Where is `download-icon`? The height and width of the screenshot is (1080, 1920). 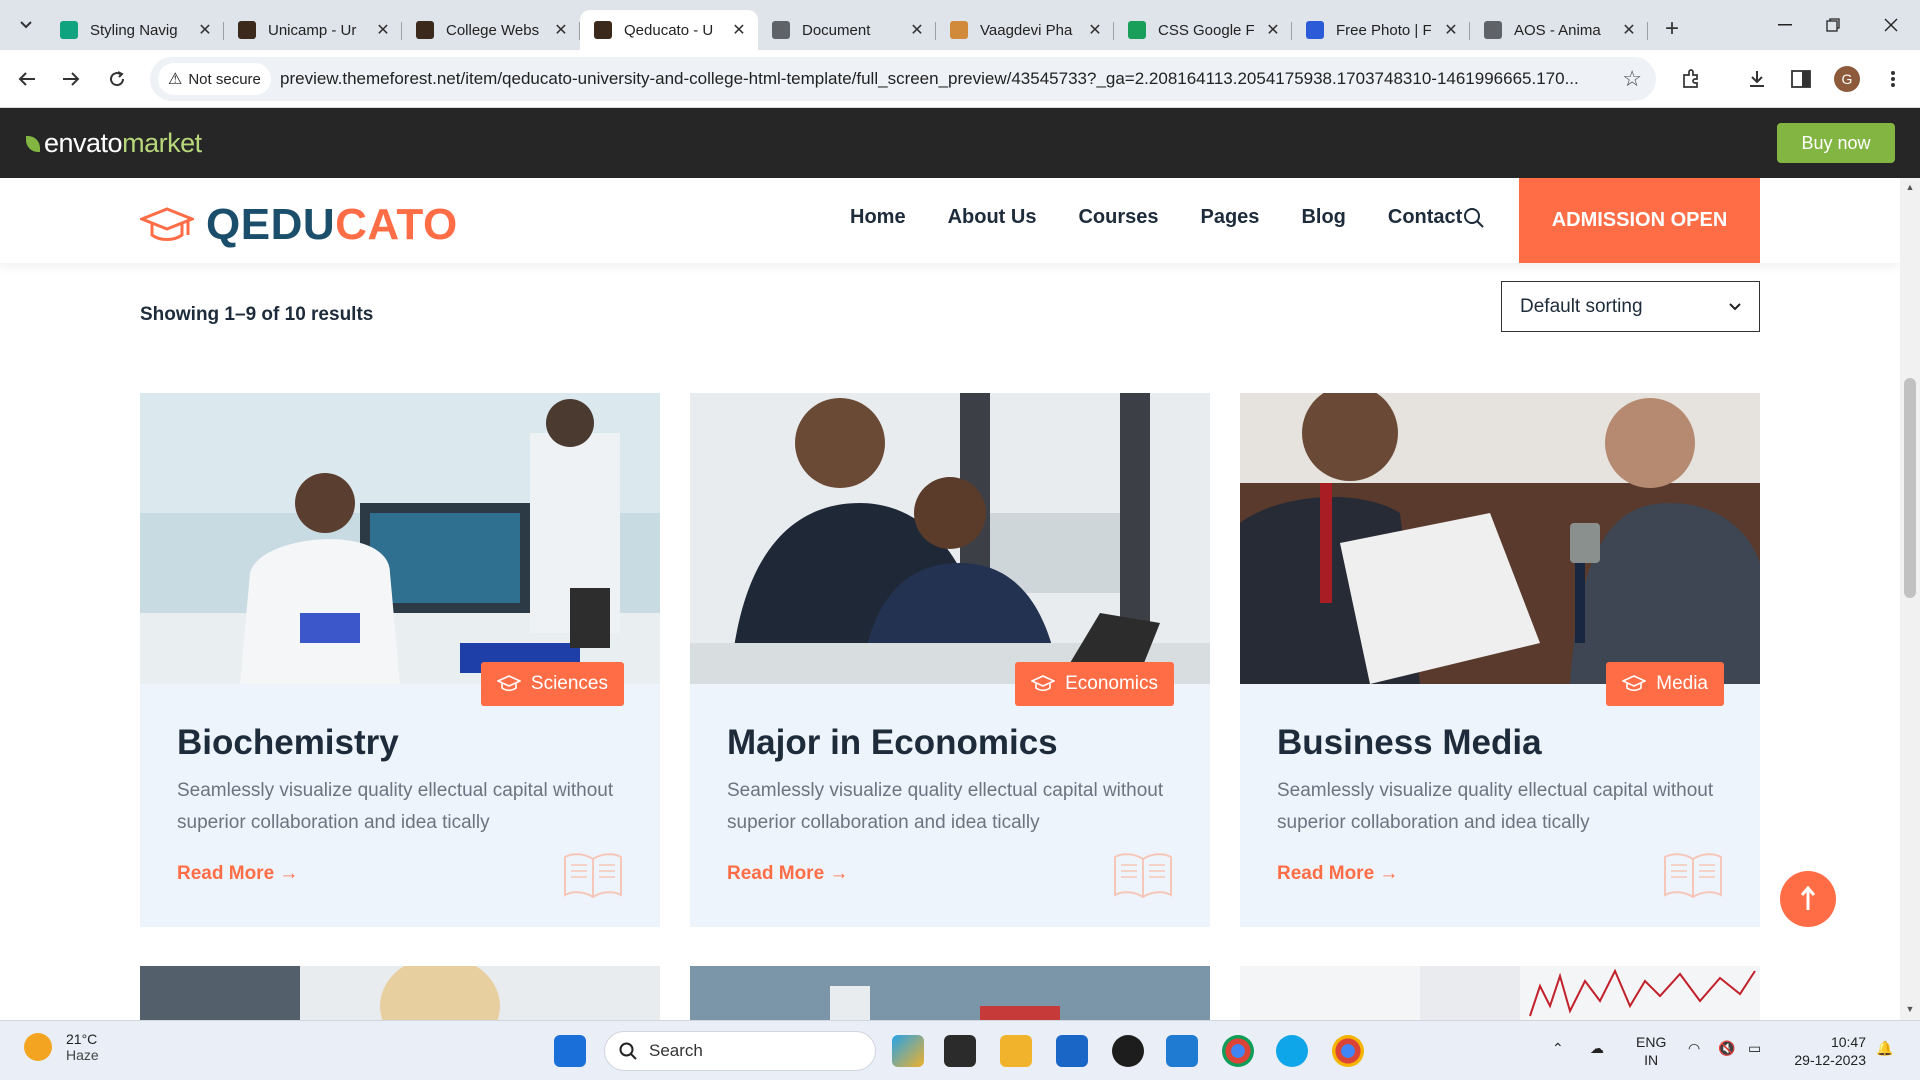
download-icon is located at coordinates (1757, 79).